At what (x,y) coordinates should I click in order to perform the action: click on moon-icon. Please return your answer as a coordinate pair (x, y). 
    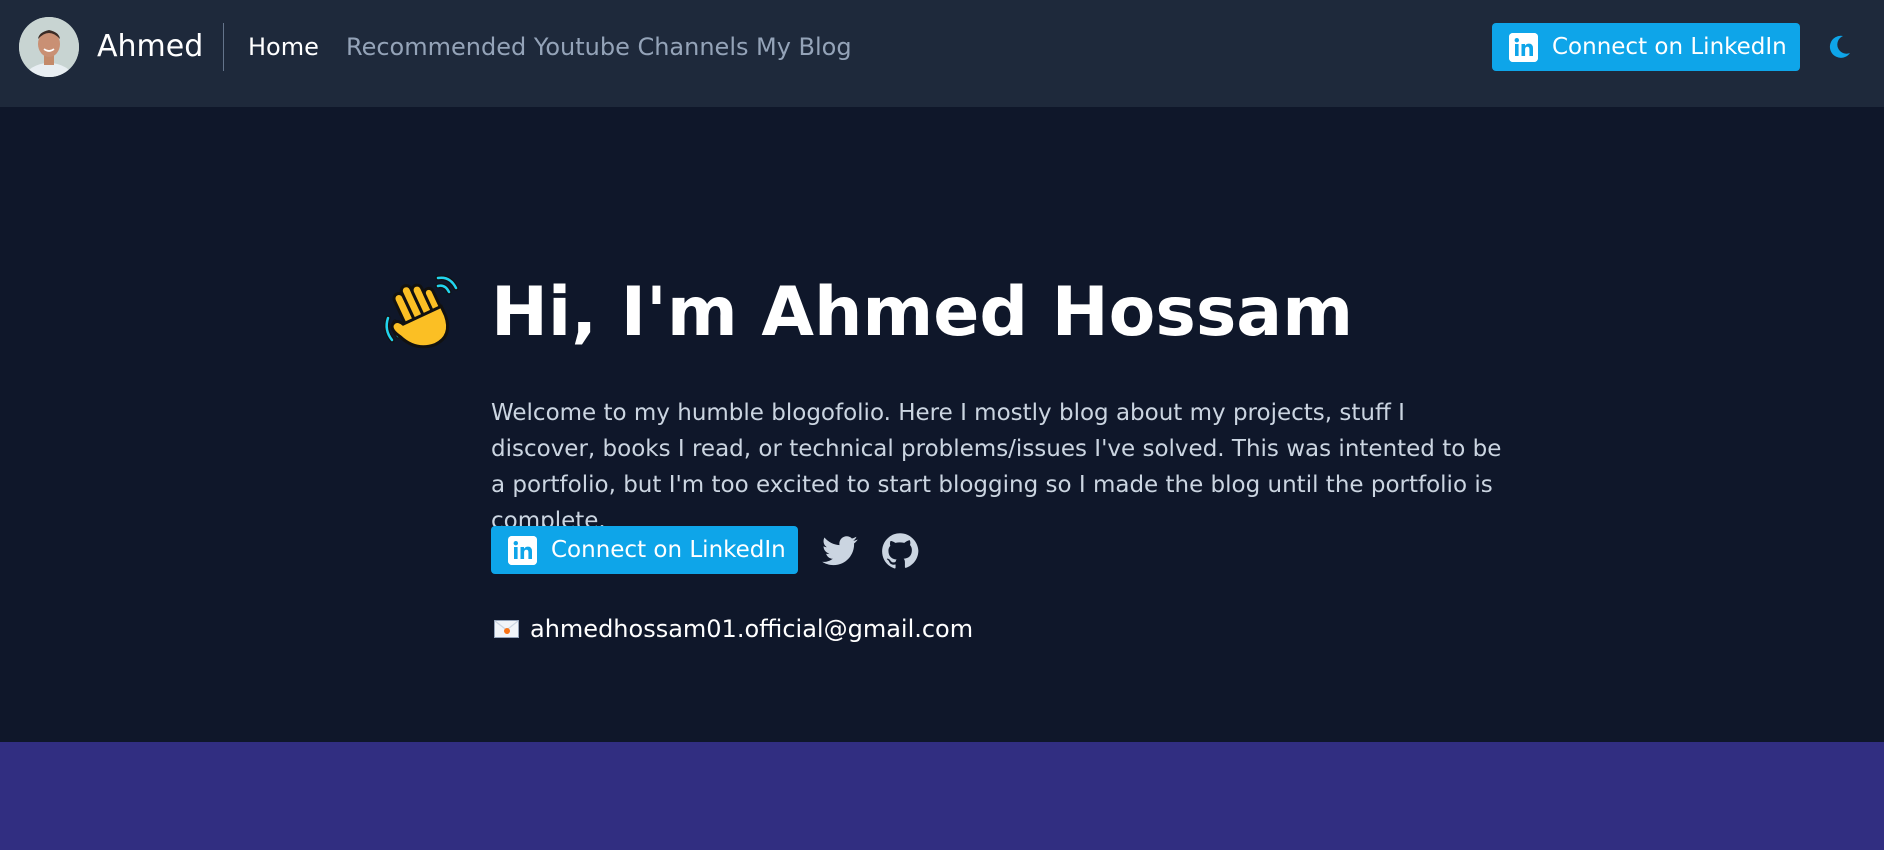
    Looking at the image, I should click on (1839, 47).